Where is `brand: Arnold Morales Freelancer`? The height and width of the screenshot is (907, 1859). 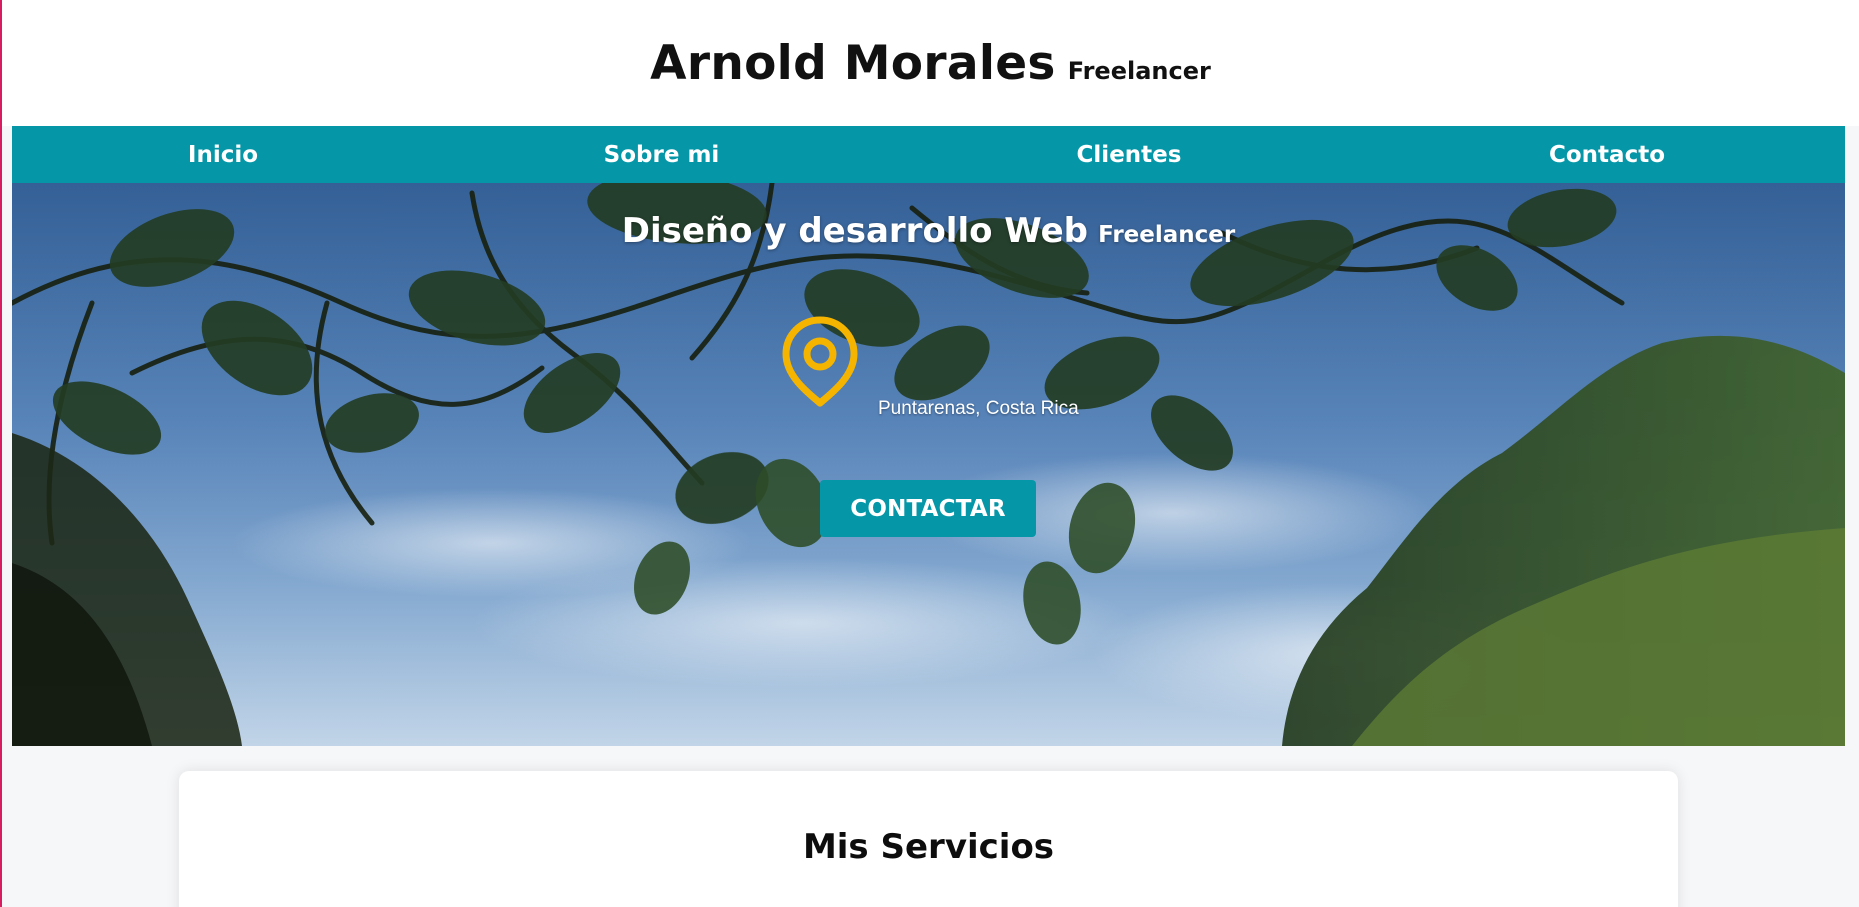
brand: Arnold Morales Freelancer is located at coordinates (930, 63).